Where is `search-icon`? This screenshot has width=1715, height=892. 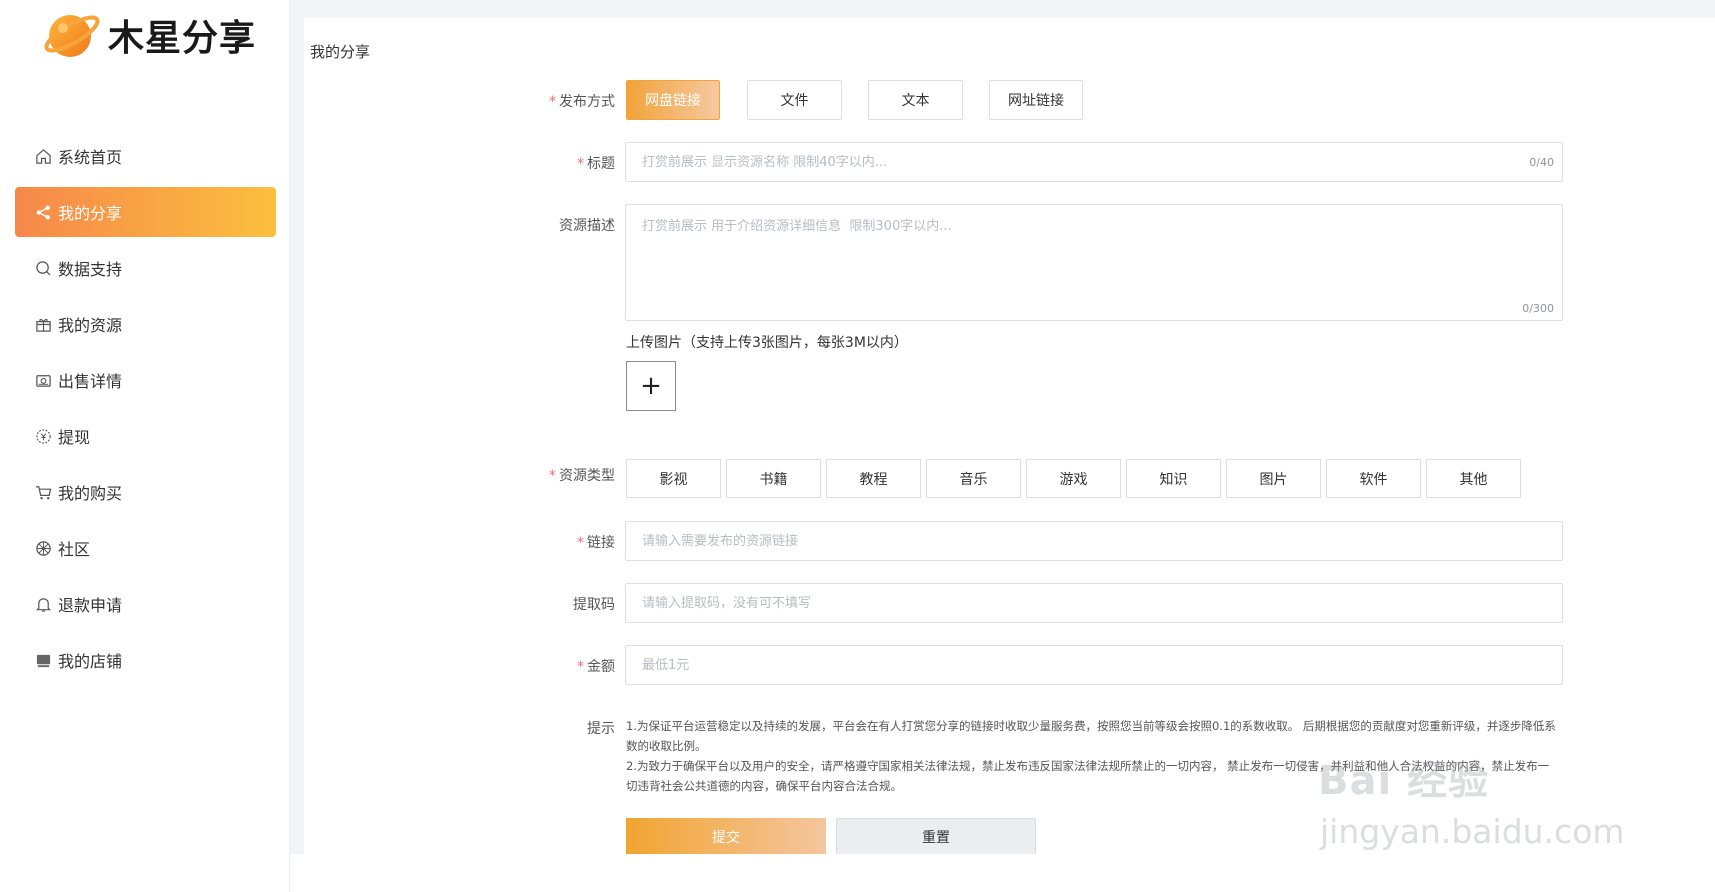
search-icon is located at coordinates (43, 268).